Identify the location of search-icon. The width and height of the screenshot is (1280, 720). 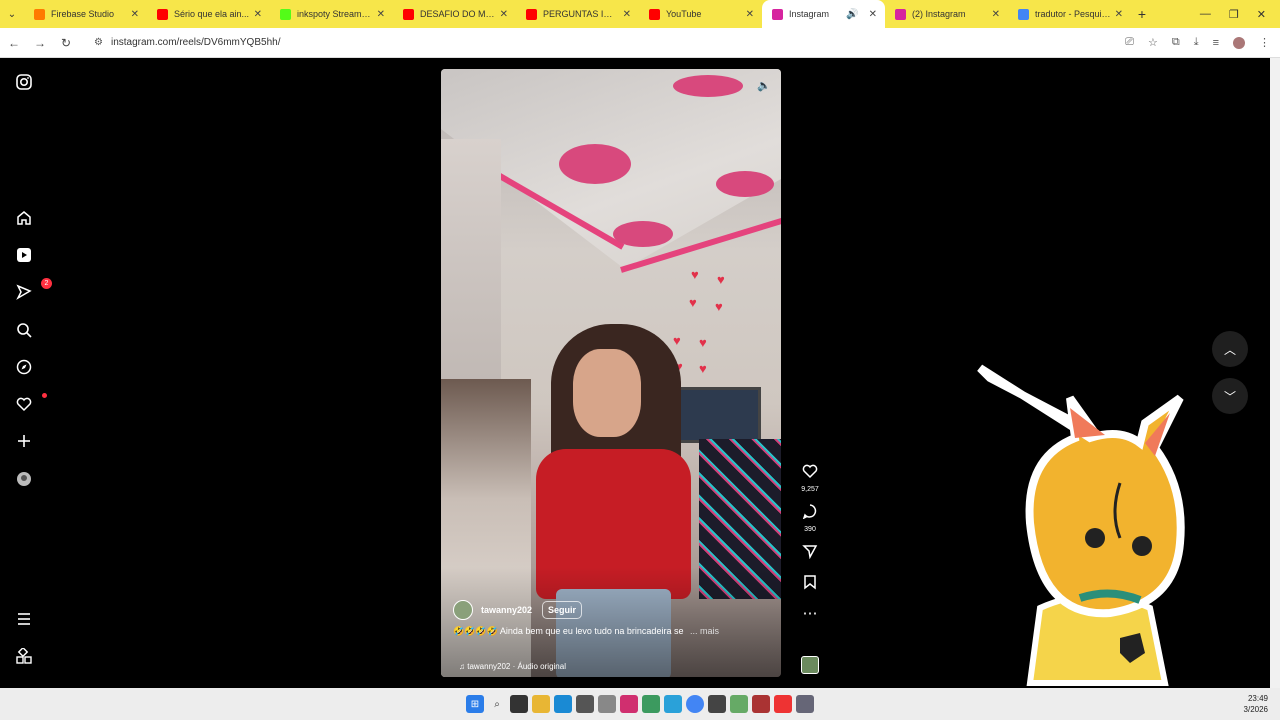
(24, 330).